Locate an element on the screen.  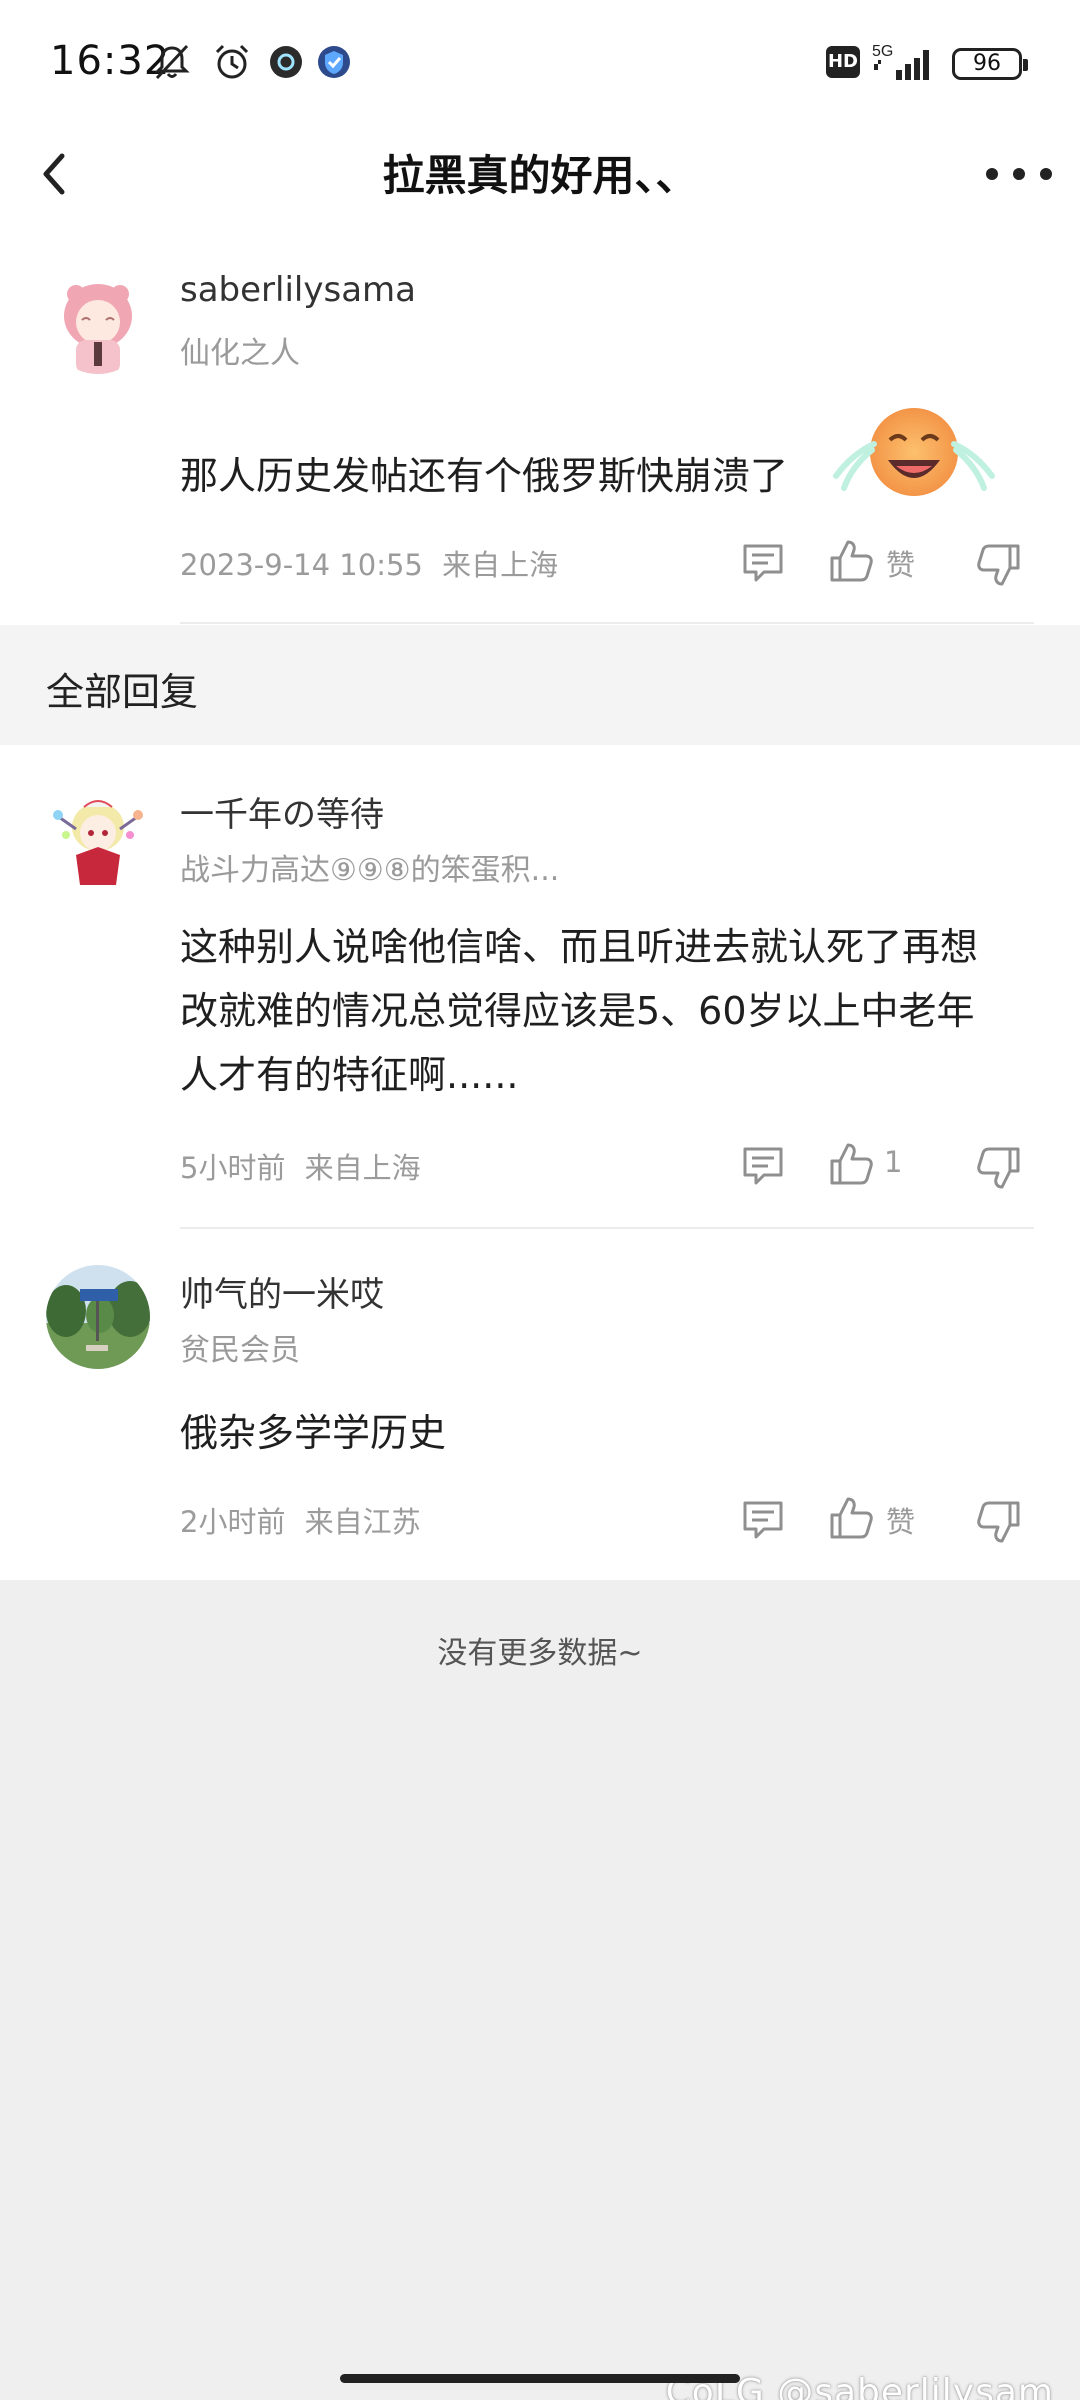
reply-location: 来自上海 is located at coordinates (362, 1168).